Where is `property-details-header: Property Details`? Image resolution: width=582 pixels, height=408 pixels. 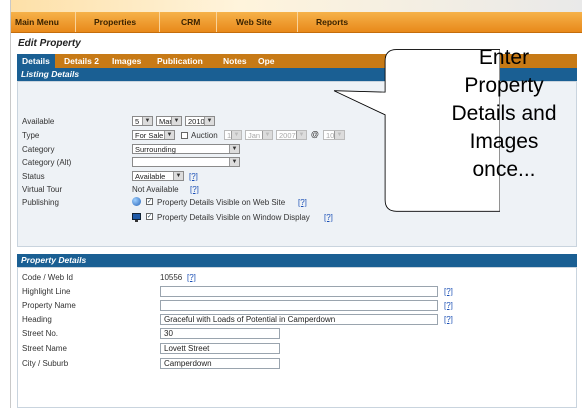
property-details-header: Property Details is located at coordinates (297, 260).